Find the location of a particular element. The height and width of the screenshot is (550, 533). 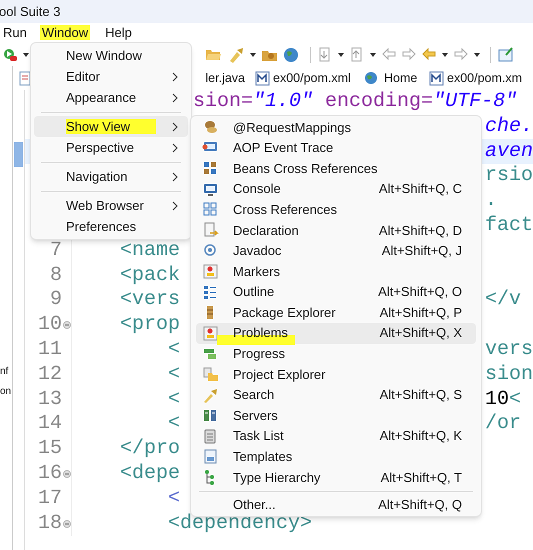

line-number: 8 is located at coordinates (56, 275).